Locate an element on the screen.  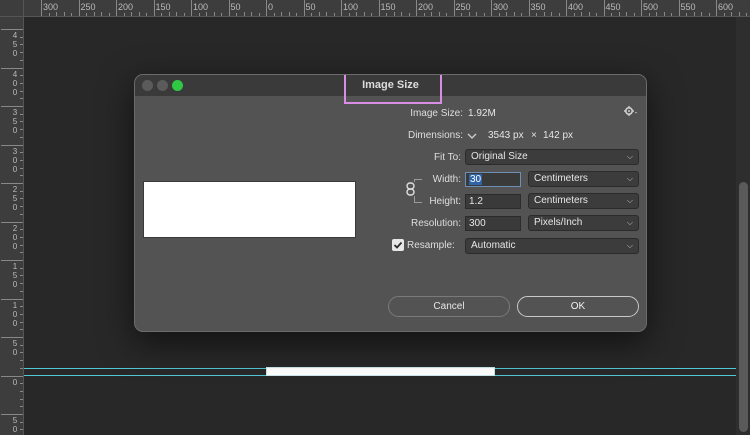
width-input: 30 is located at coordinates (493, 179).